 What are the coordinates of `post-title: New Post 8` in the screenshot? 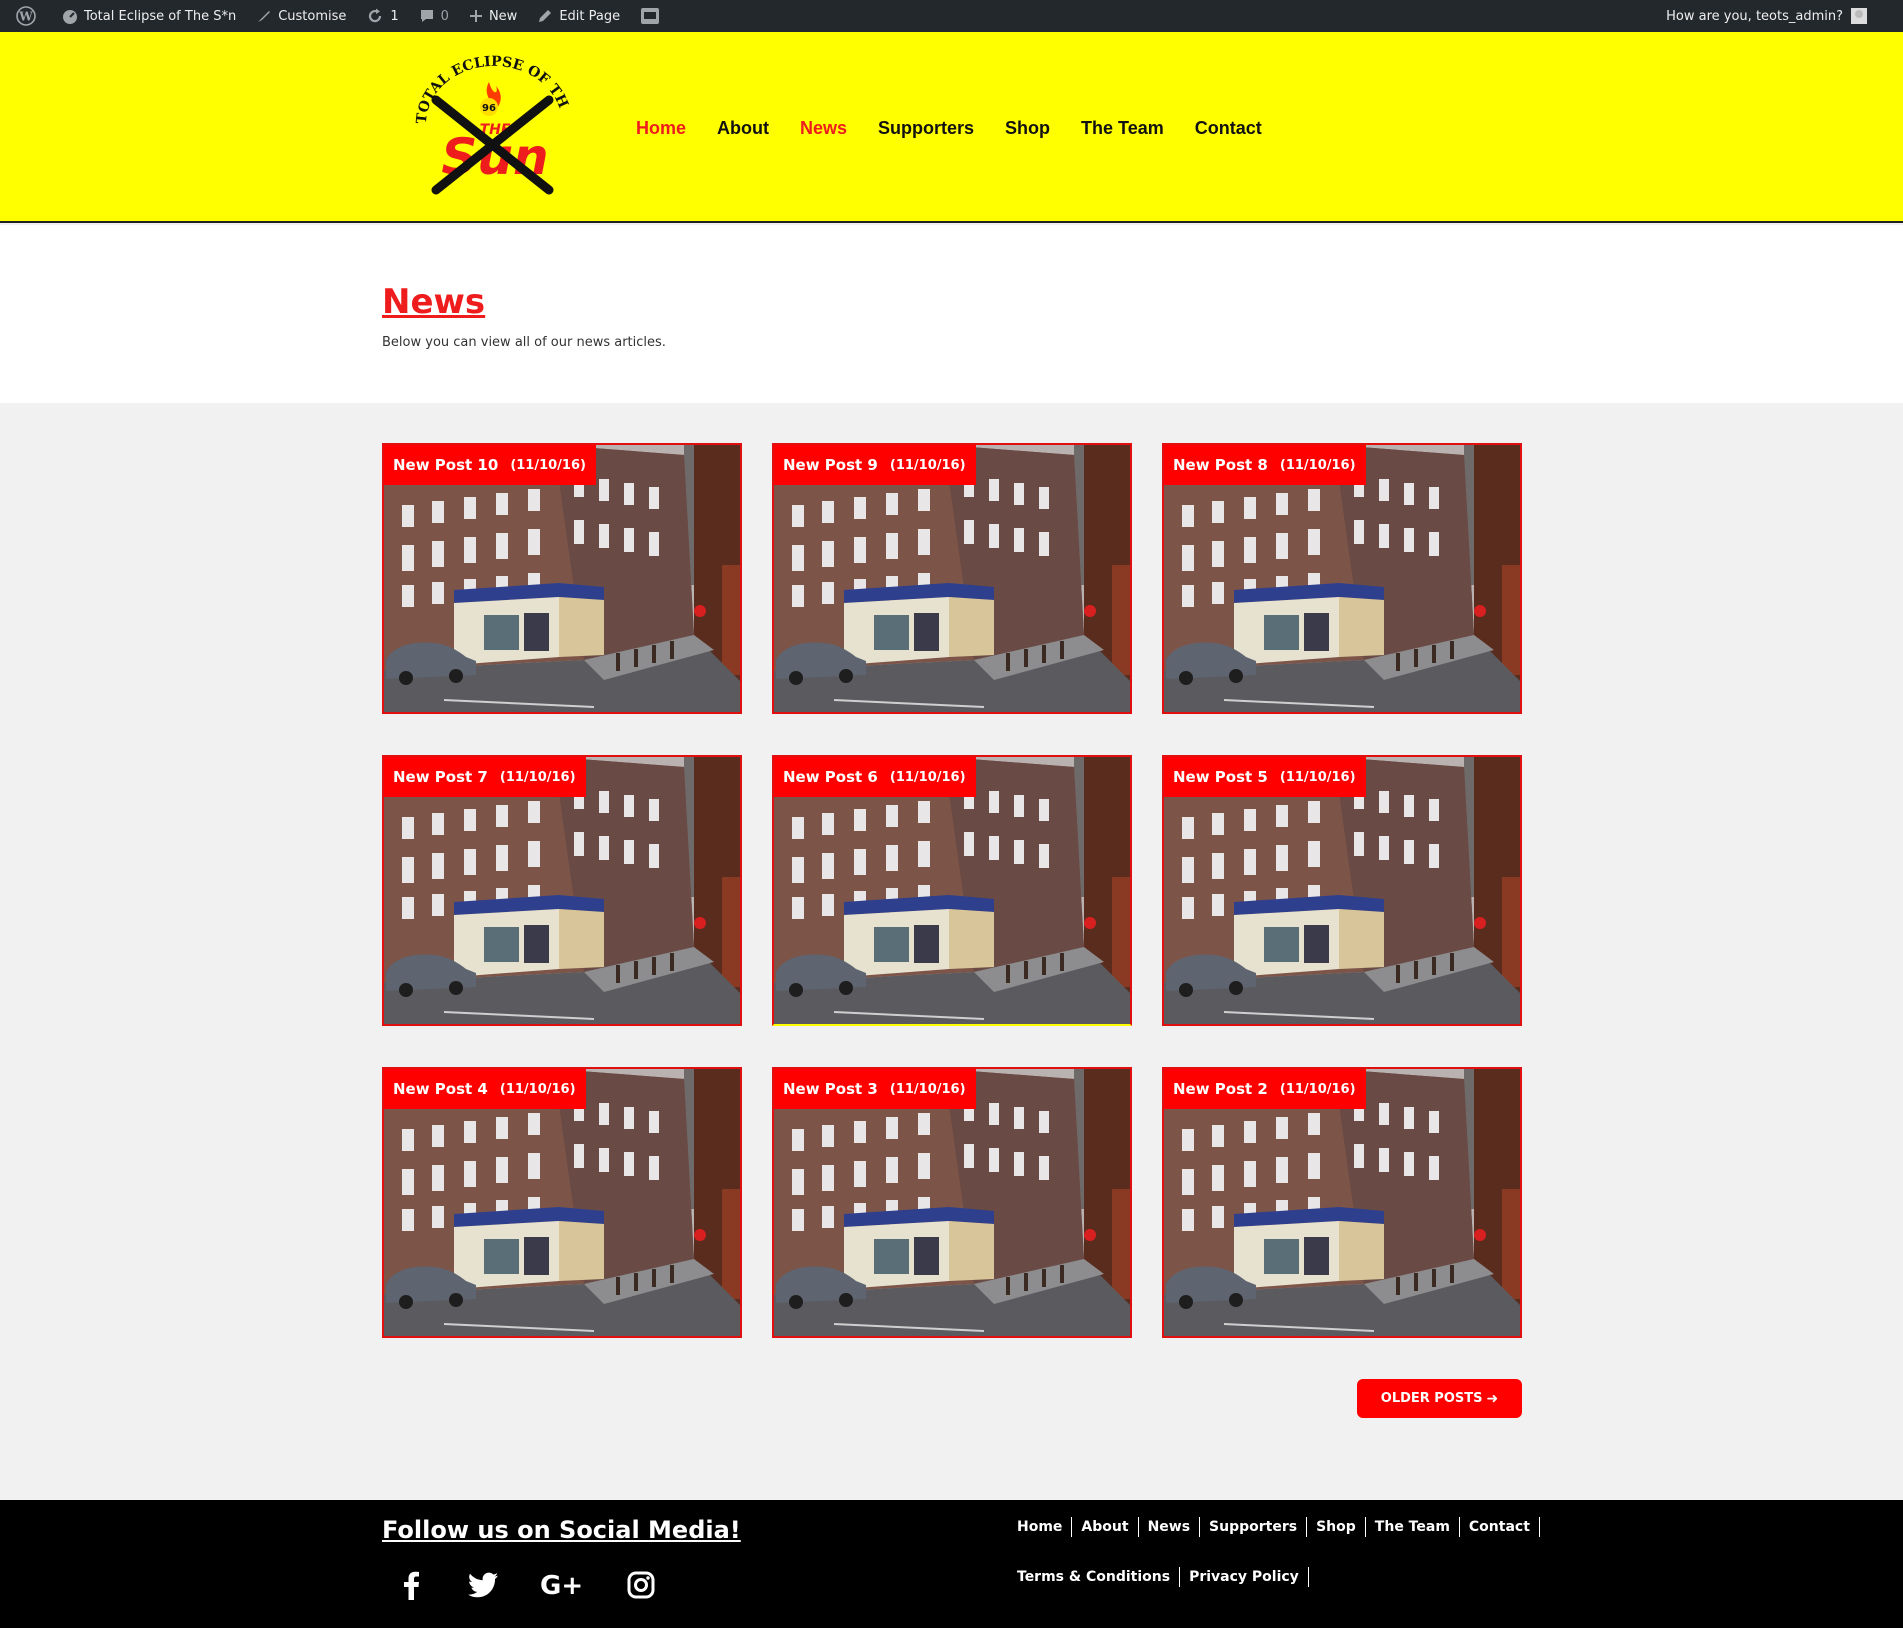 It's located at (1220, 465).